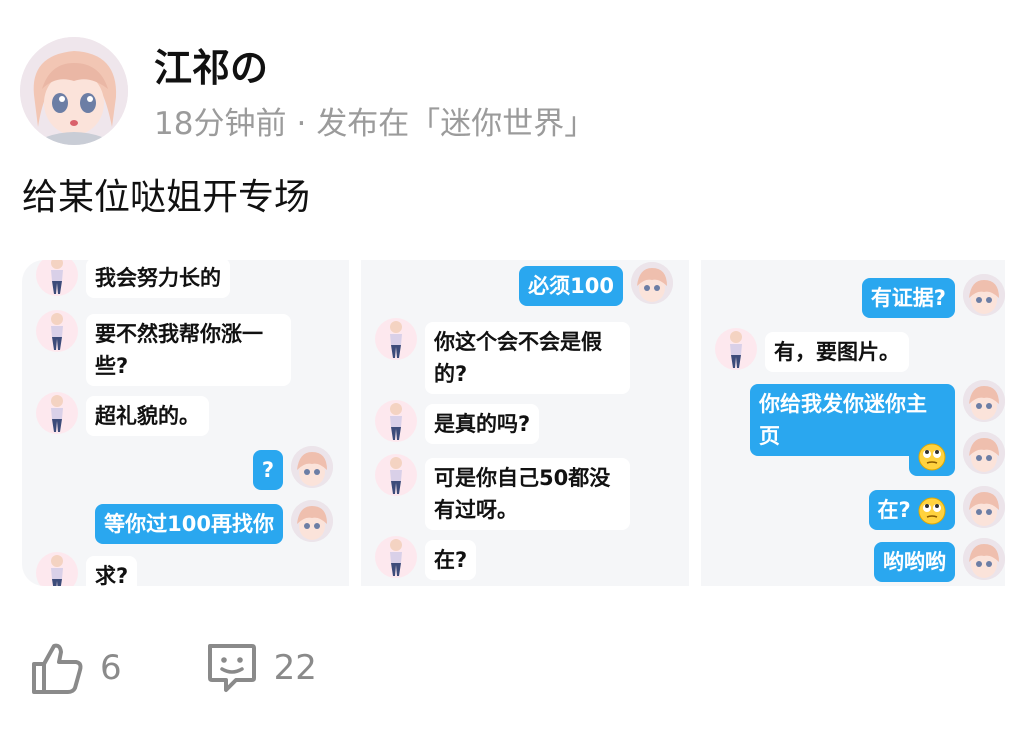 This screenshot has height=737, width=1012. I want to click on chat-message: ?, so click(292, 468).